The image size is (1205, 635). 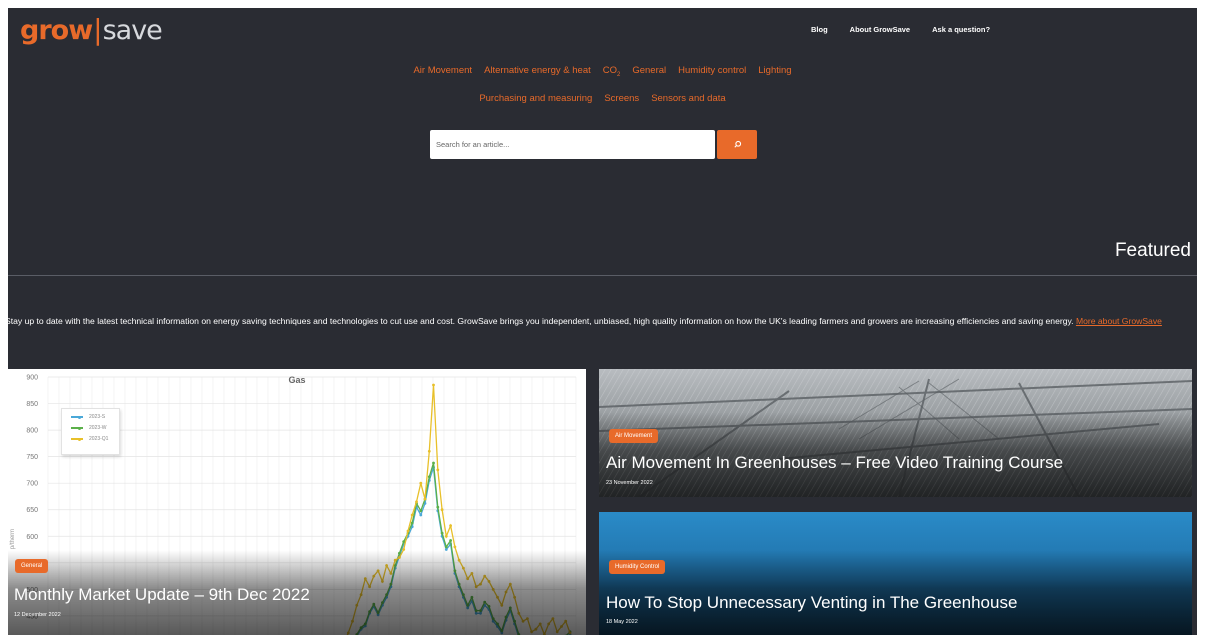 What do you see at coordinates (880, 29) in the screenshot?
I see `nav-about-growsave: About GrowSave` at bounding box center [880, 29].